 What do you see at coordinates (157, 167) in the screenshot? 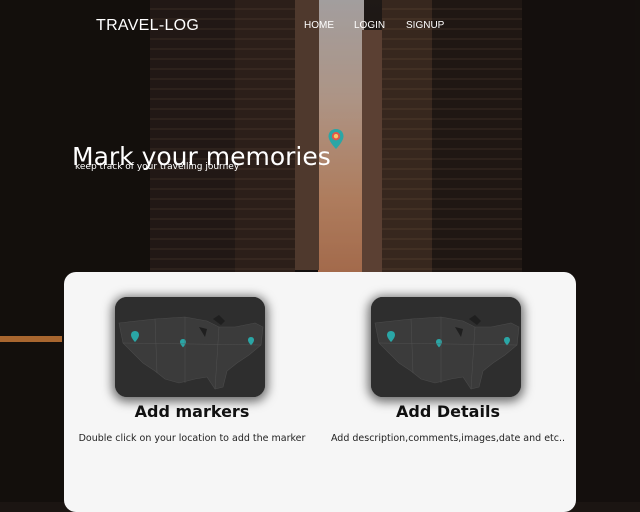
I see `hero-tagline: keep track of your travelling journey` at bounding box center [157, 167].